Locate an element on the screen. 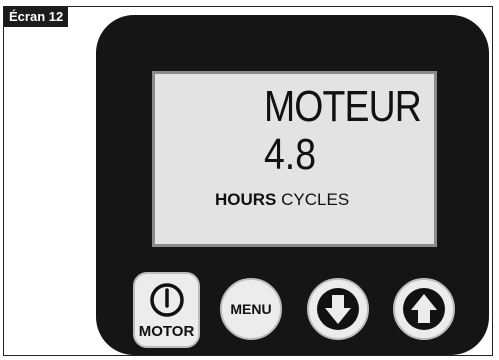 This screenshot has width=499, height=360. units-cycles: CYCLES is located at coordinates (315, 199).